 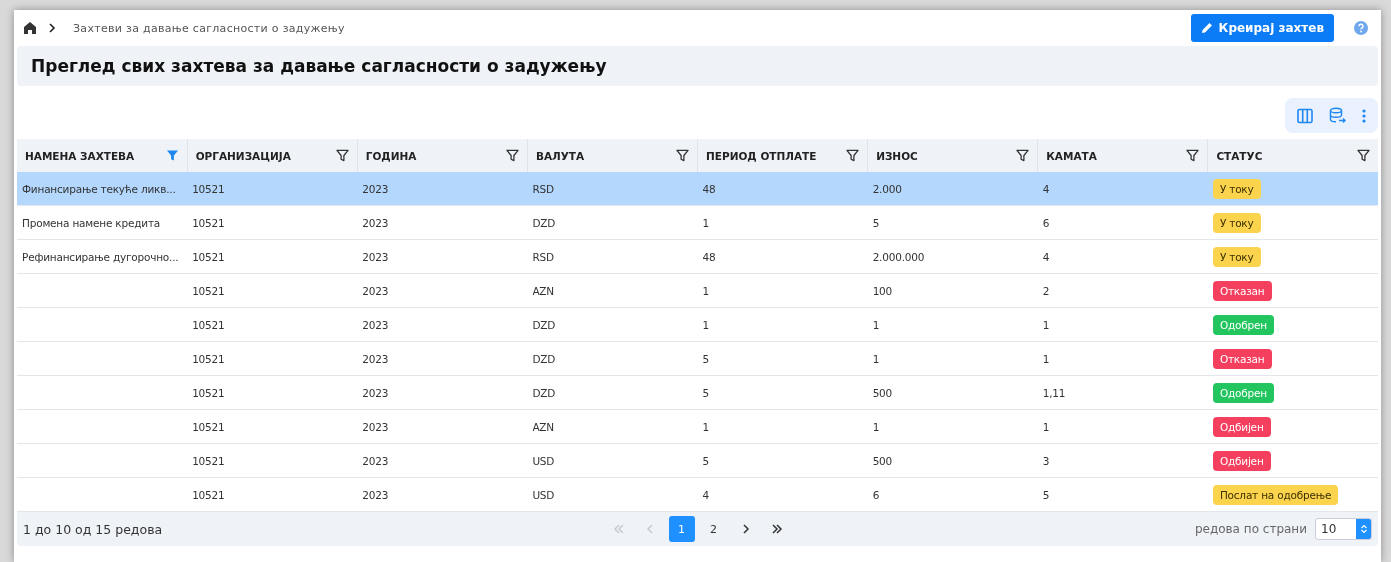 What do you see at coordinates (1262, 28) in the screenshot?
I see `create-button: Креирај захтев` at bounding box center [1262, 28].